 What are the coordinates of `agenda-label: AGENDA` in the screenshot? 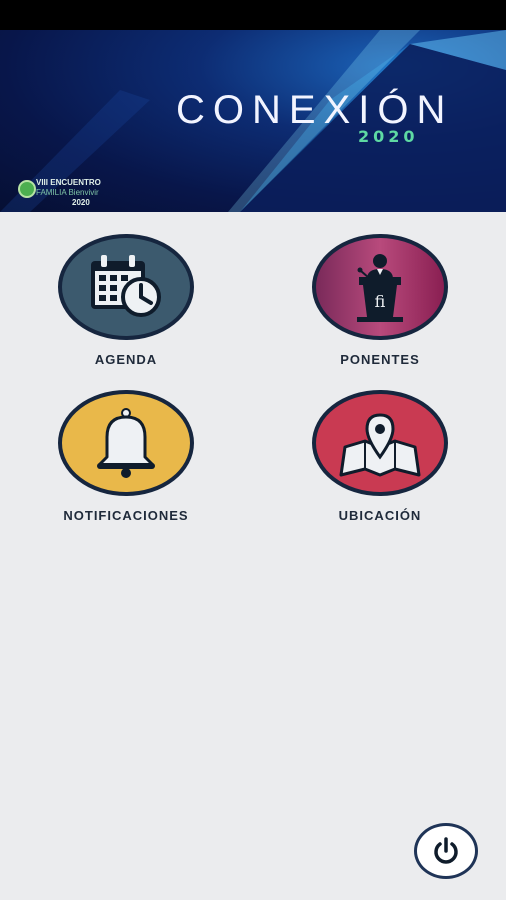 It's located at (126, 359).